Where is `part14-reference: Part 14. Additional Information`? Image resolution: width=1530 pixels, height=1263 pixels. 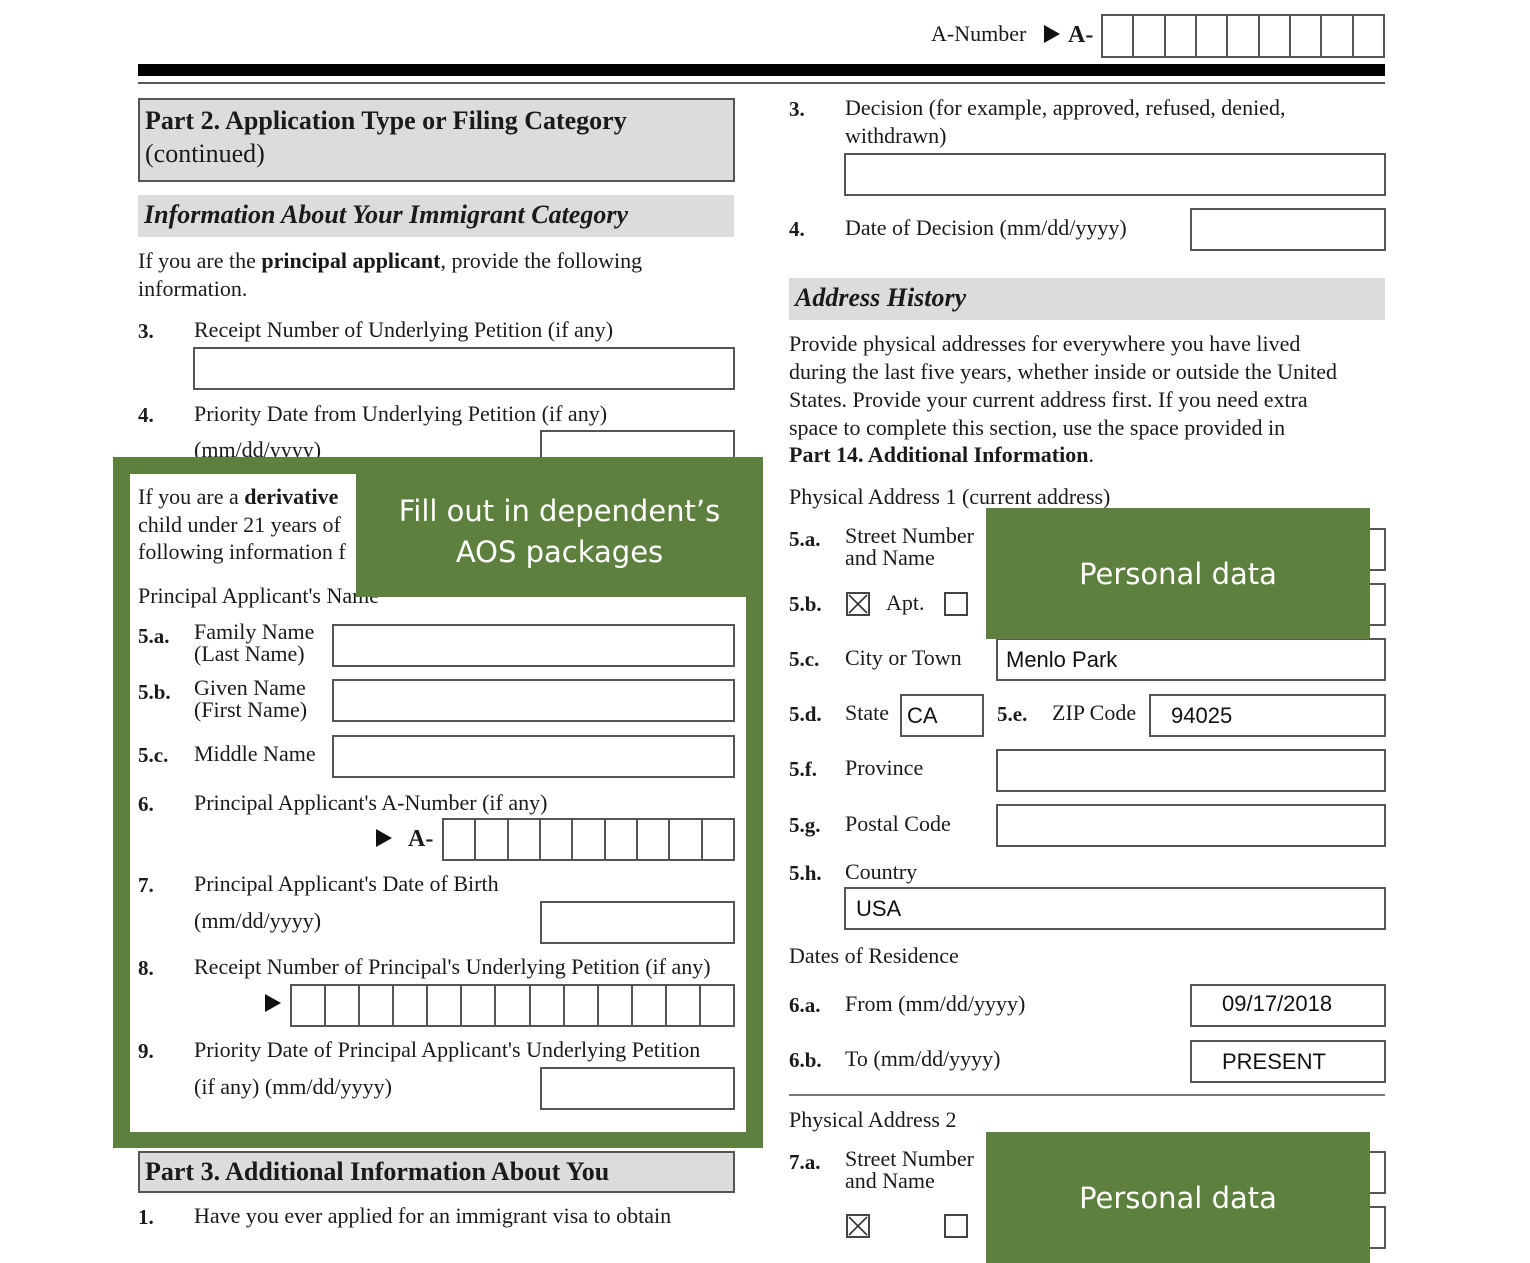 part14-reference: Part 14. Additional Information is located at coordinates (939, 454).